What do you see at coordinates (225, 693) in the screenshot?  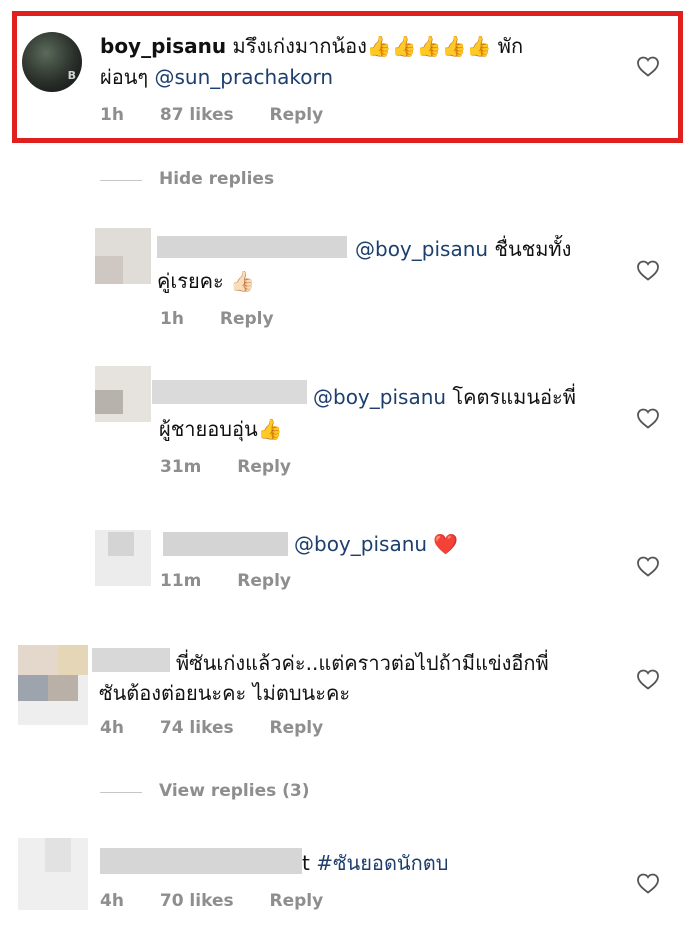 I see `comment-text-line2: ซันต้องต่อยนะคะ ไม่ตบนะคะ` at bounding box center [225, 693].